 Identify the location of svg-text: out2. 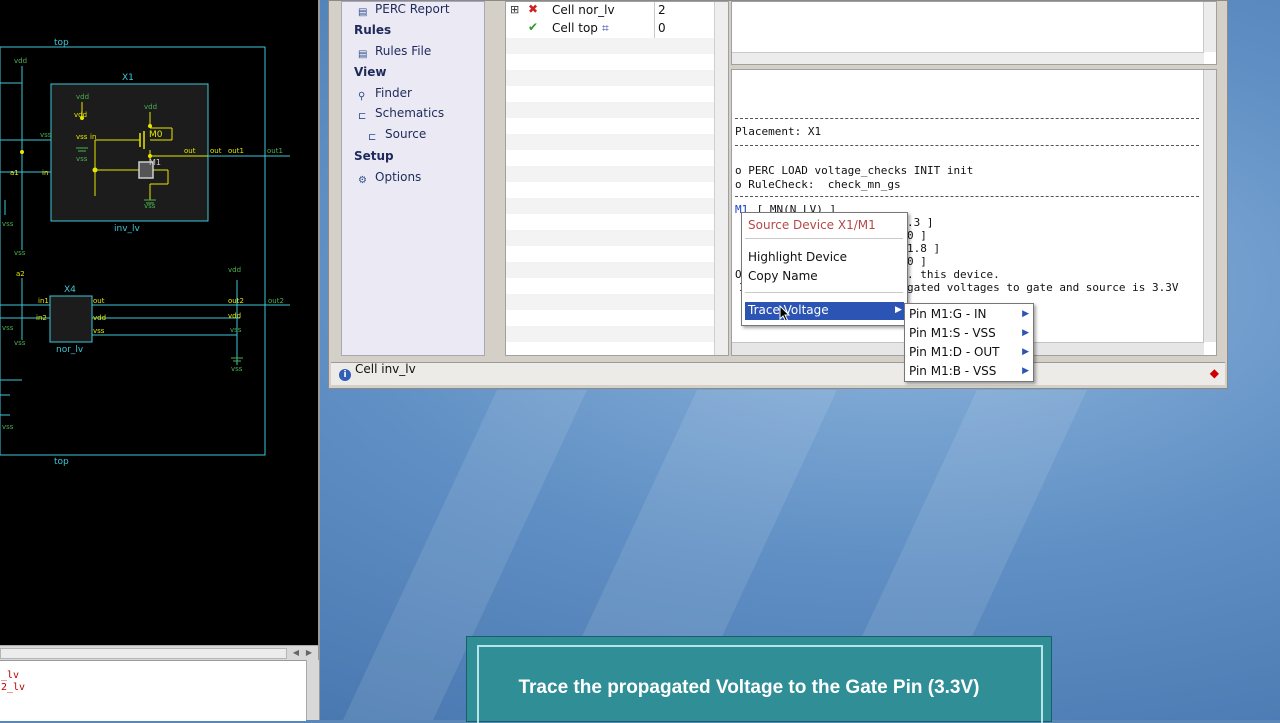
(236, 301).